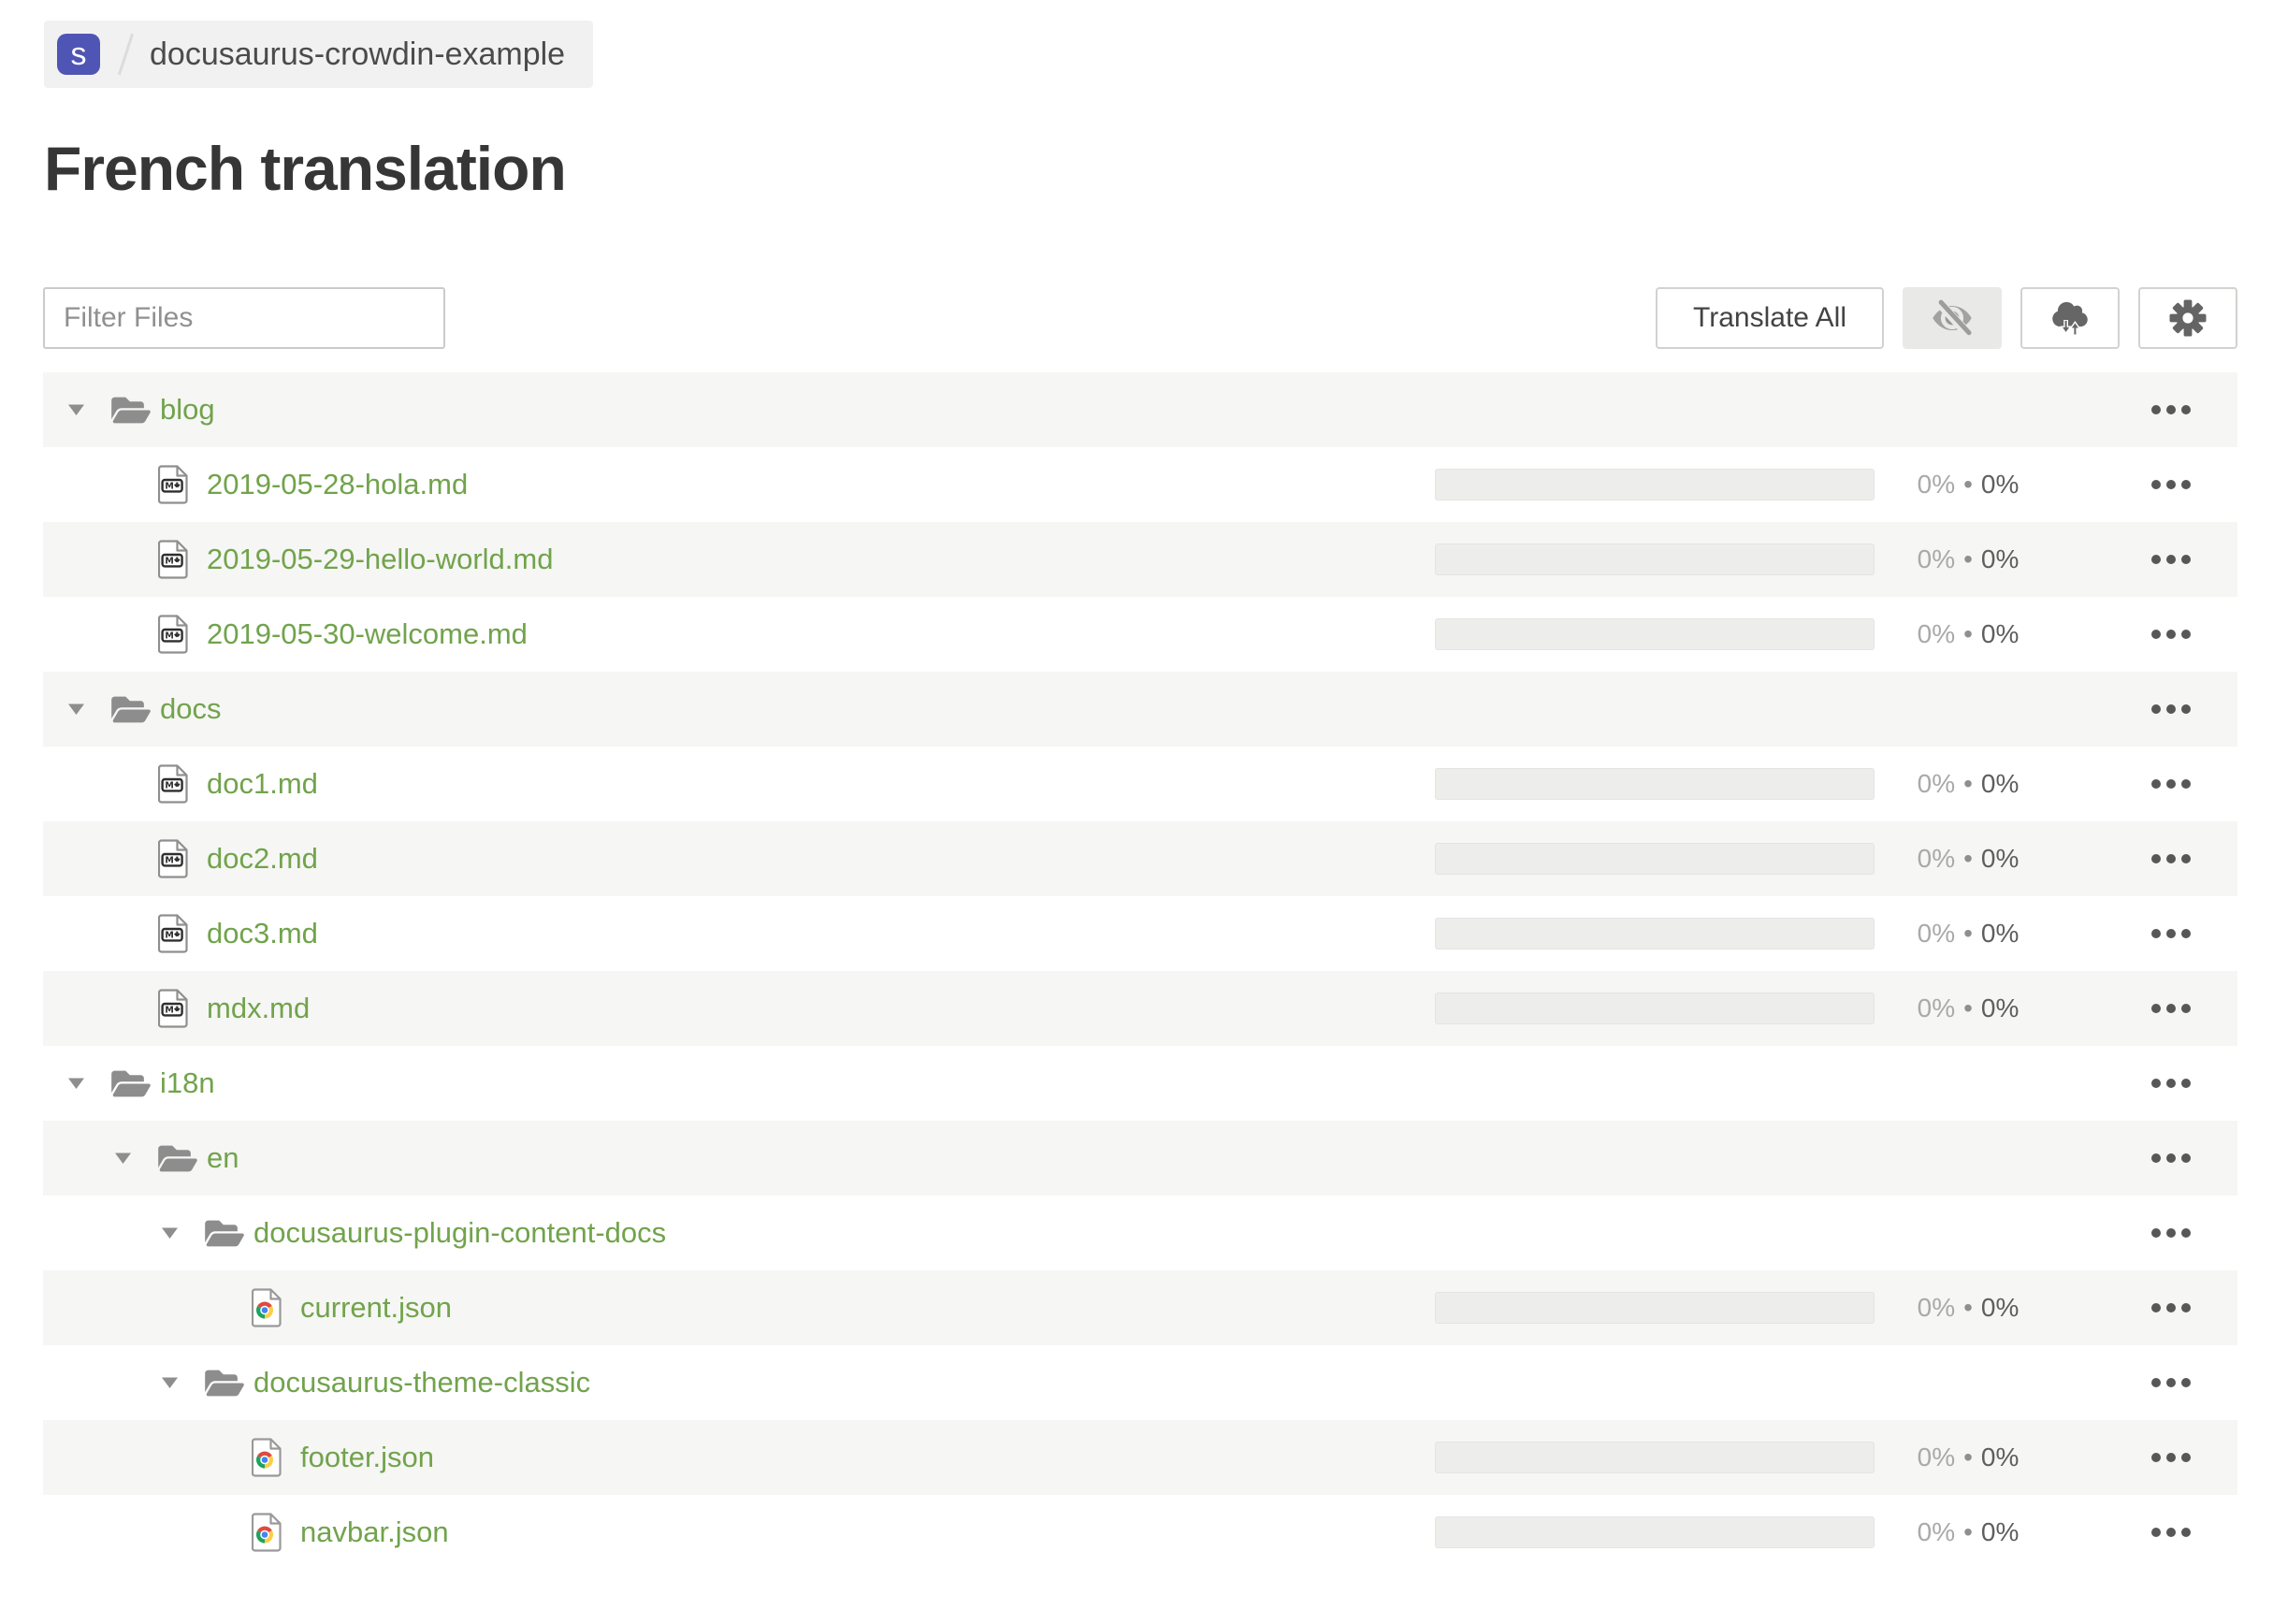 Image resolution: width=2273 pixels, height=1624 pixels. I want to click on breadcrumb-separator, so click(126, 54).